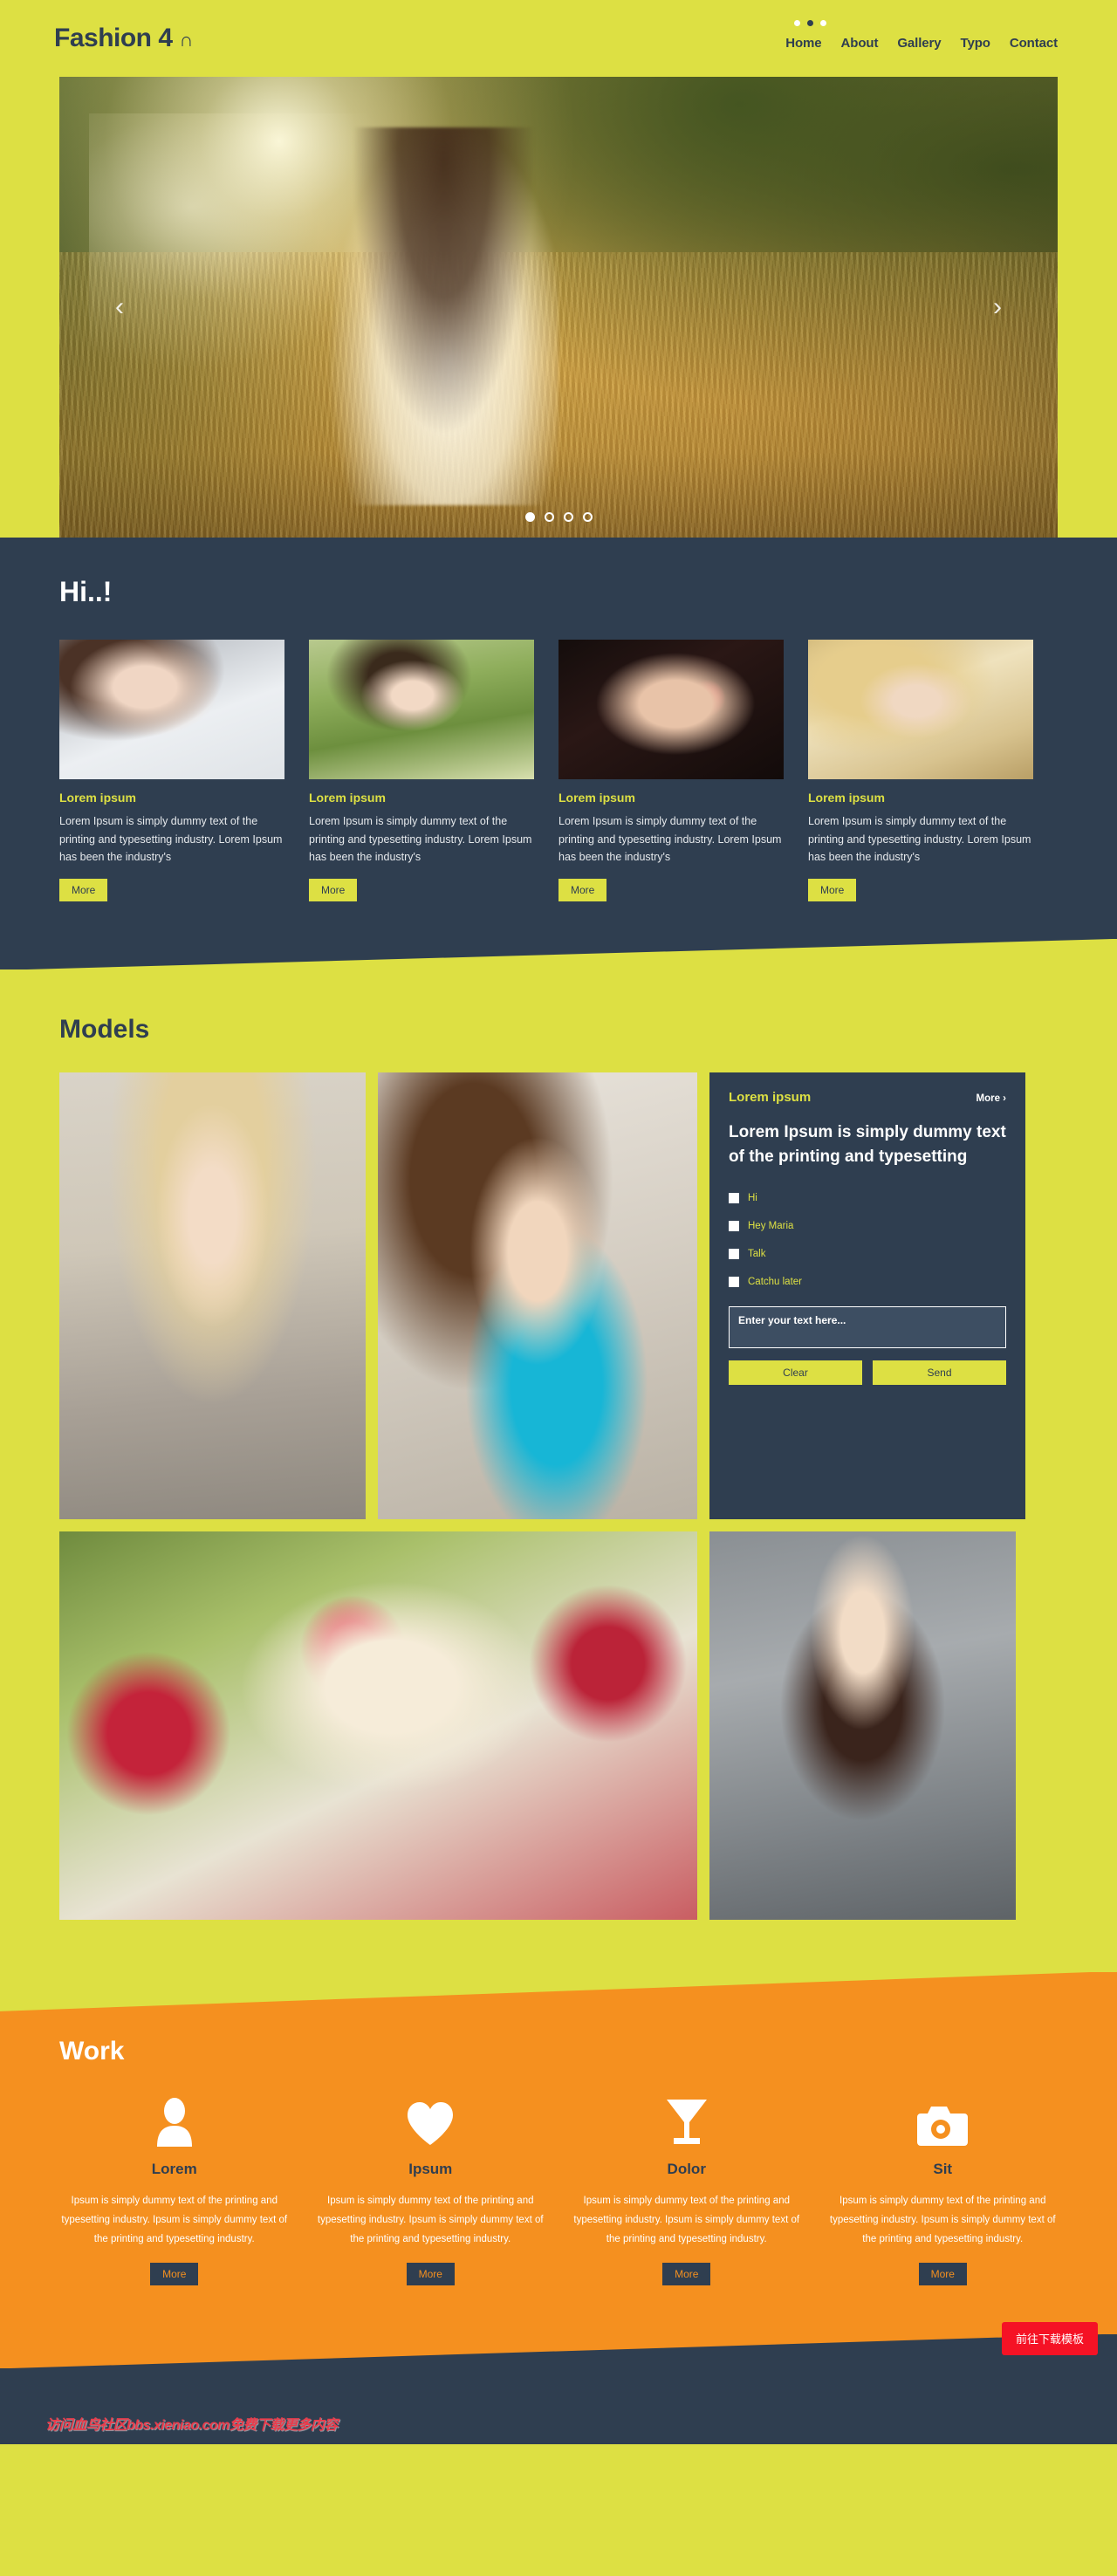 The width and height of the screenshot is (1117, 2576). I want to click on heart-icon, so click(431, 2120).